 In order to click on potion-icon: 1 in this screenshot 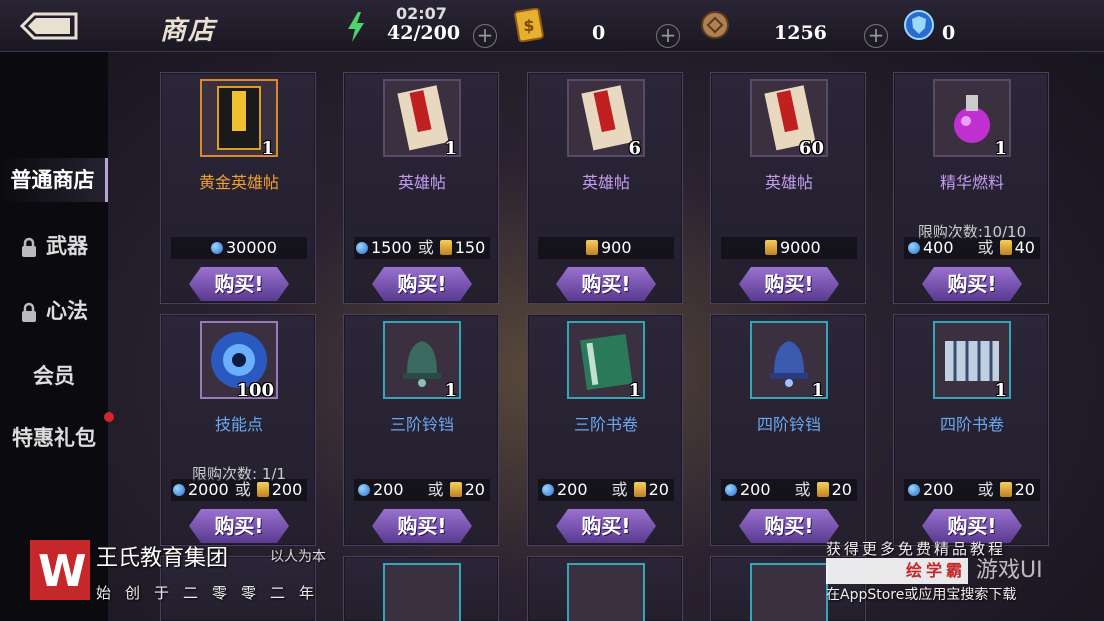, I will do `click(972, 119)`.